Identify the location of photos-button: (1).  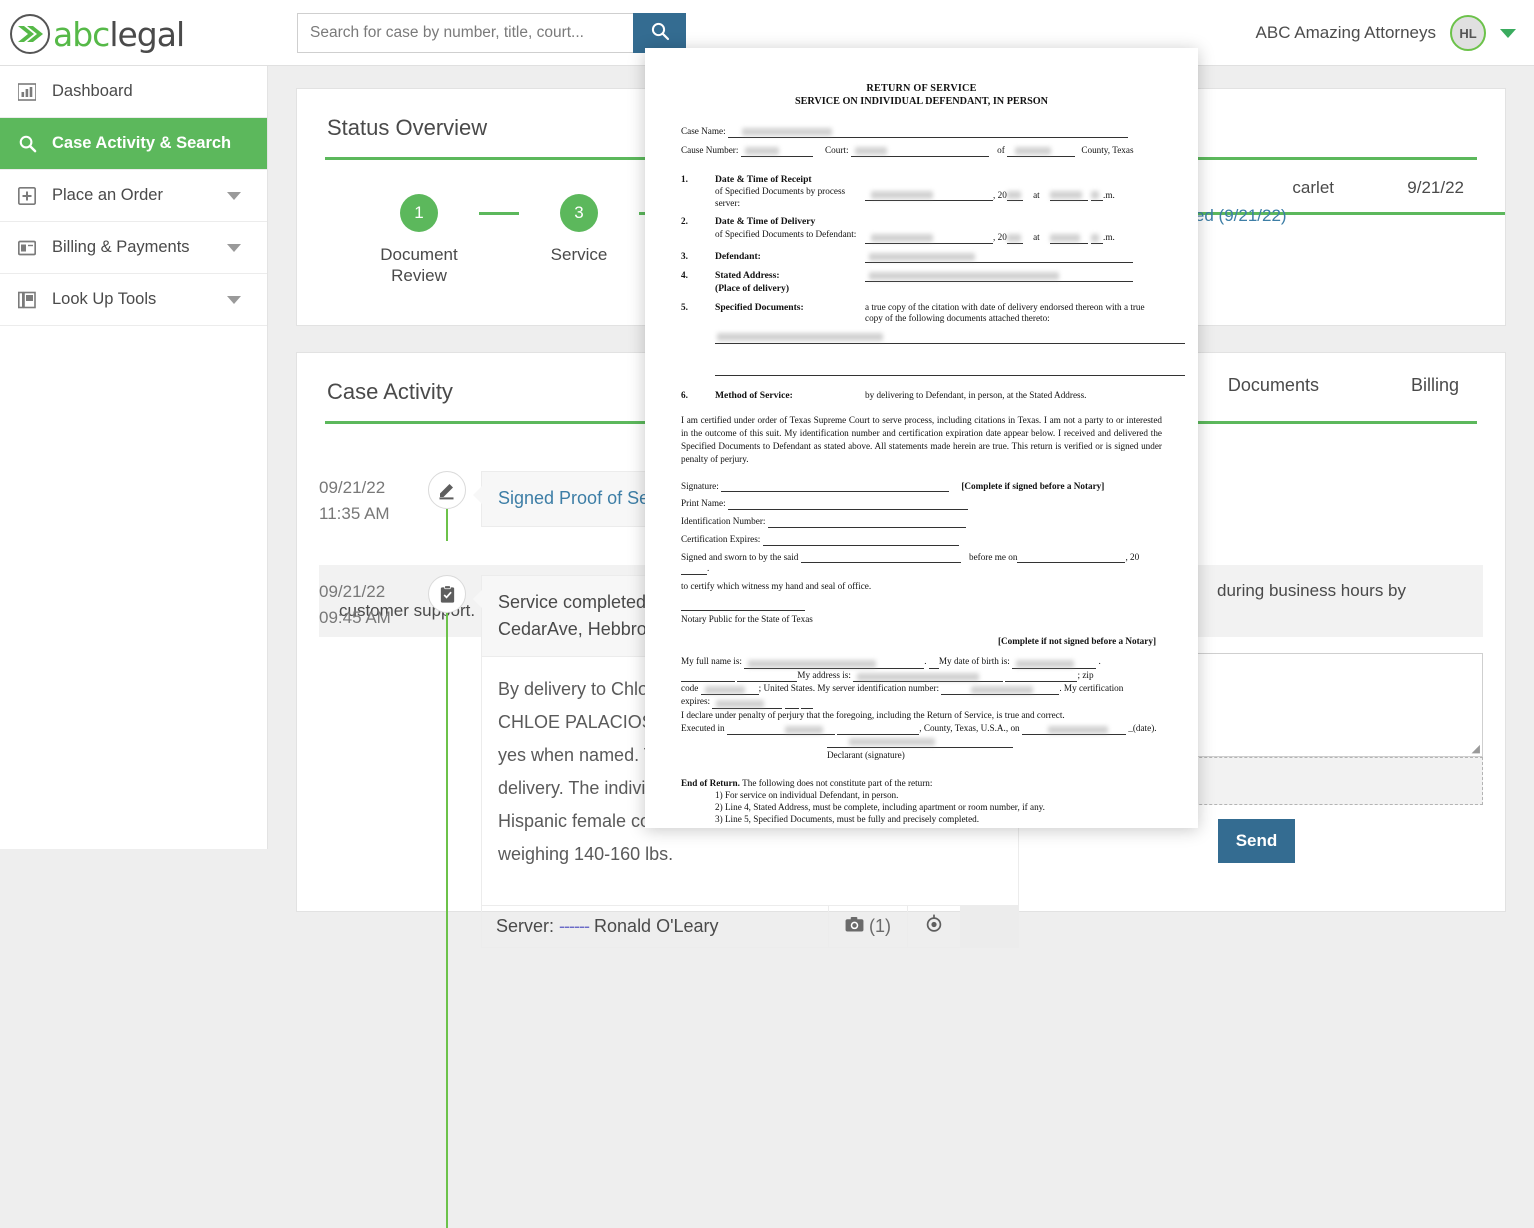
(867, 926).